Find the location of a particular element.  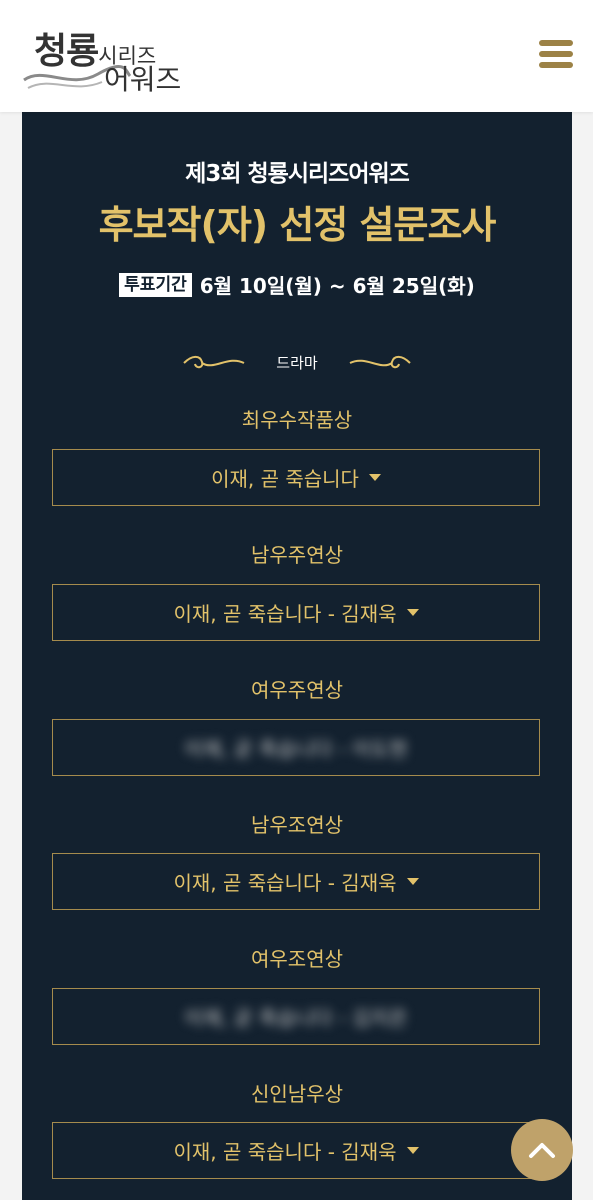

scroll-to-top-button is located at coordinates (542, 1150).